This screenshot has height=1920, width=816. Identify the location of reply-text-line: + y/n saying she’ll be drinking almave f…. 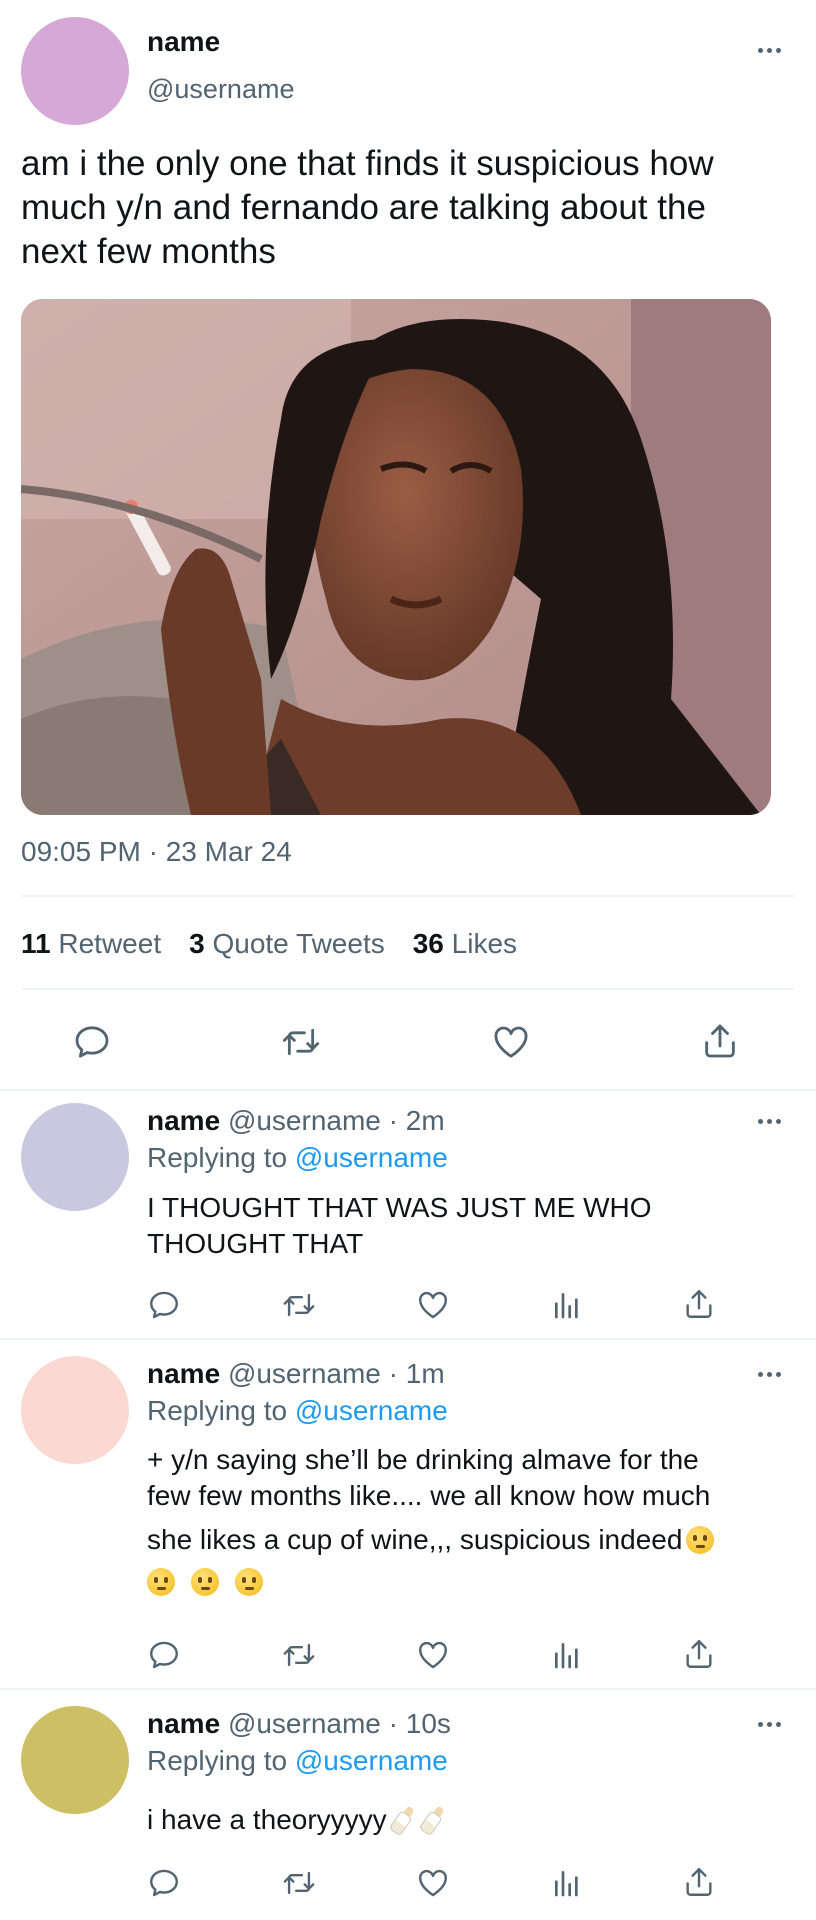
(423, 1459).